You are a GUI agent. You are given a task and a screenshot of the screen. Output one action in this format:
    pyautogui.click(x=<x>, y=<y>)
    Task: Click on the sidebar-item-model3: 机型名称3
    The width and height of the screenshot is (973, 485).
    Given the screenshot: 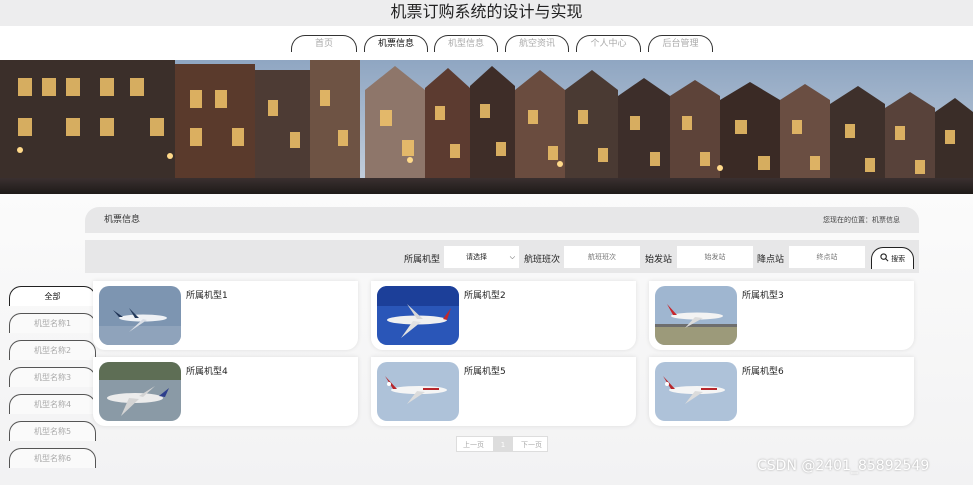 What is the action you would take?
    pyautogui.click(x=52, y=377)
    